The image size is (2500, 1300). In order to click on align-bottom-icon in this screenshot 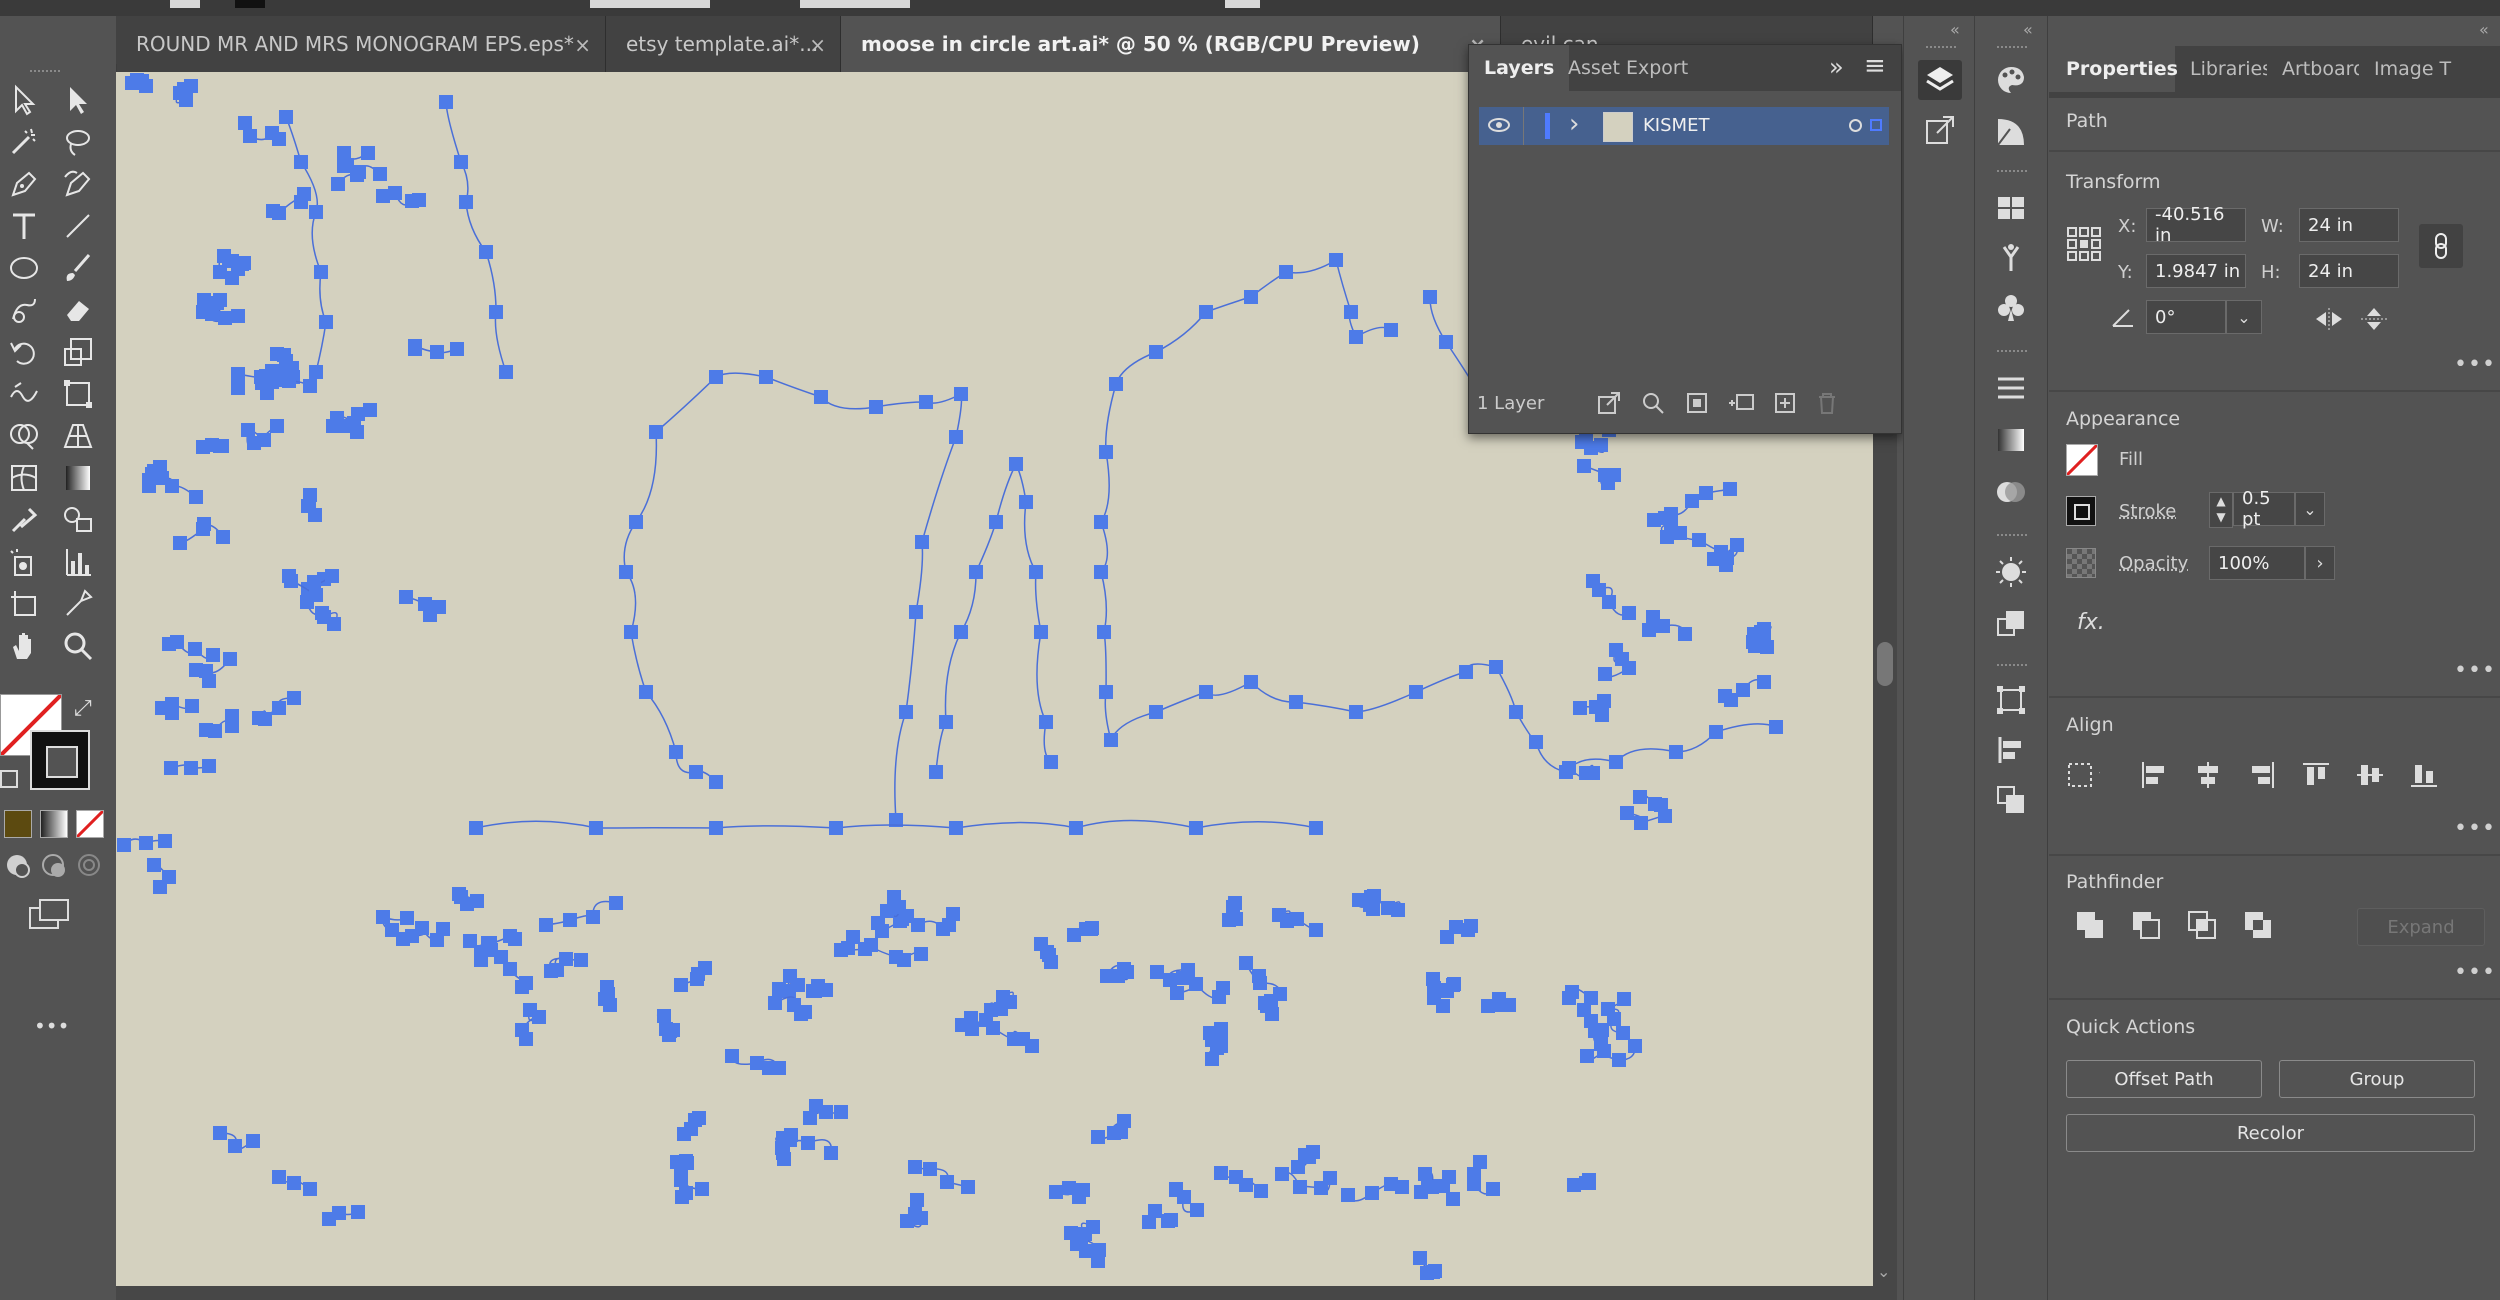, I will do `click(2424, 775)`.